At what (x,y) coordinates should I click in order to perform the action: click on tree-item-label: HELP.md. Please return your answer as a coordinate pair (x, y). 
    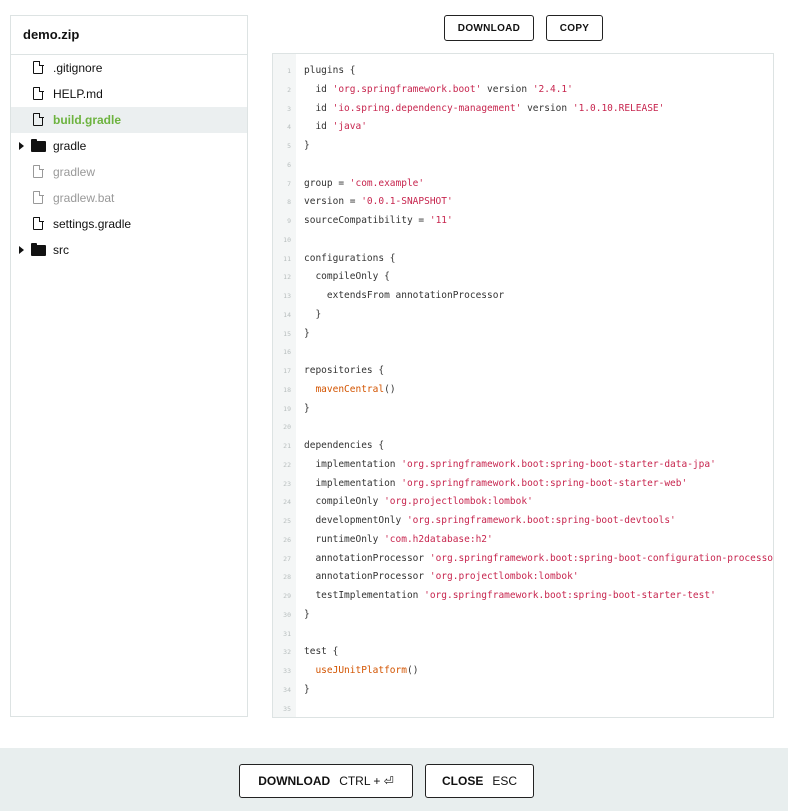
    Looking at the image, I should click on (78, 94).